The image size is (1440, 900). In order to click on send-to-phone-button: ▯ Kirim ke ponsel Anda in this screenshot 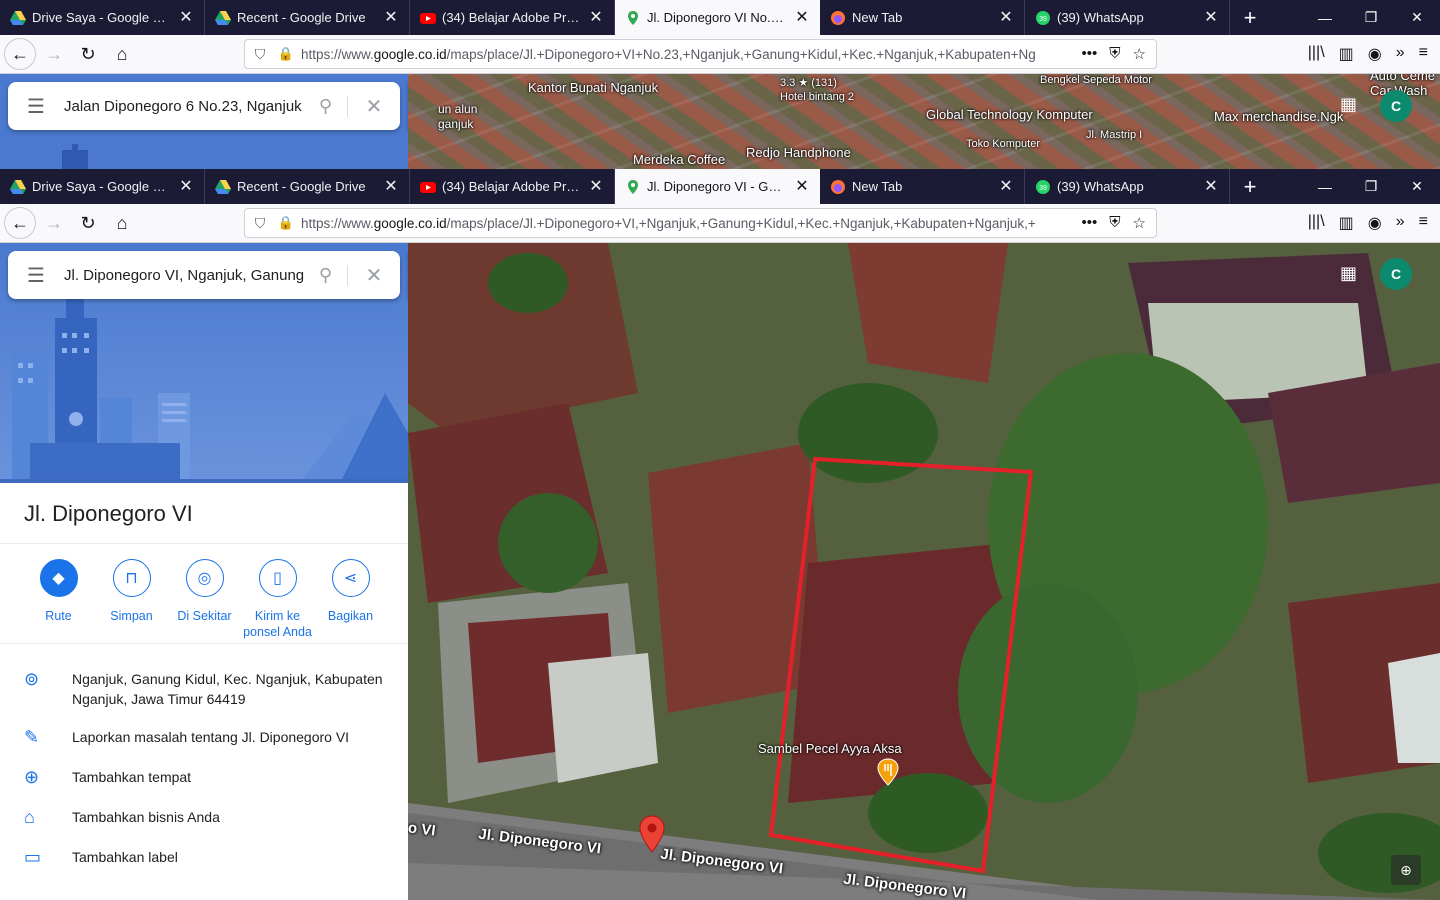, I will do `click(277, 599)`.